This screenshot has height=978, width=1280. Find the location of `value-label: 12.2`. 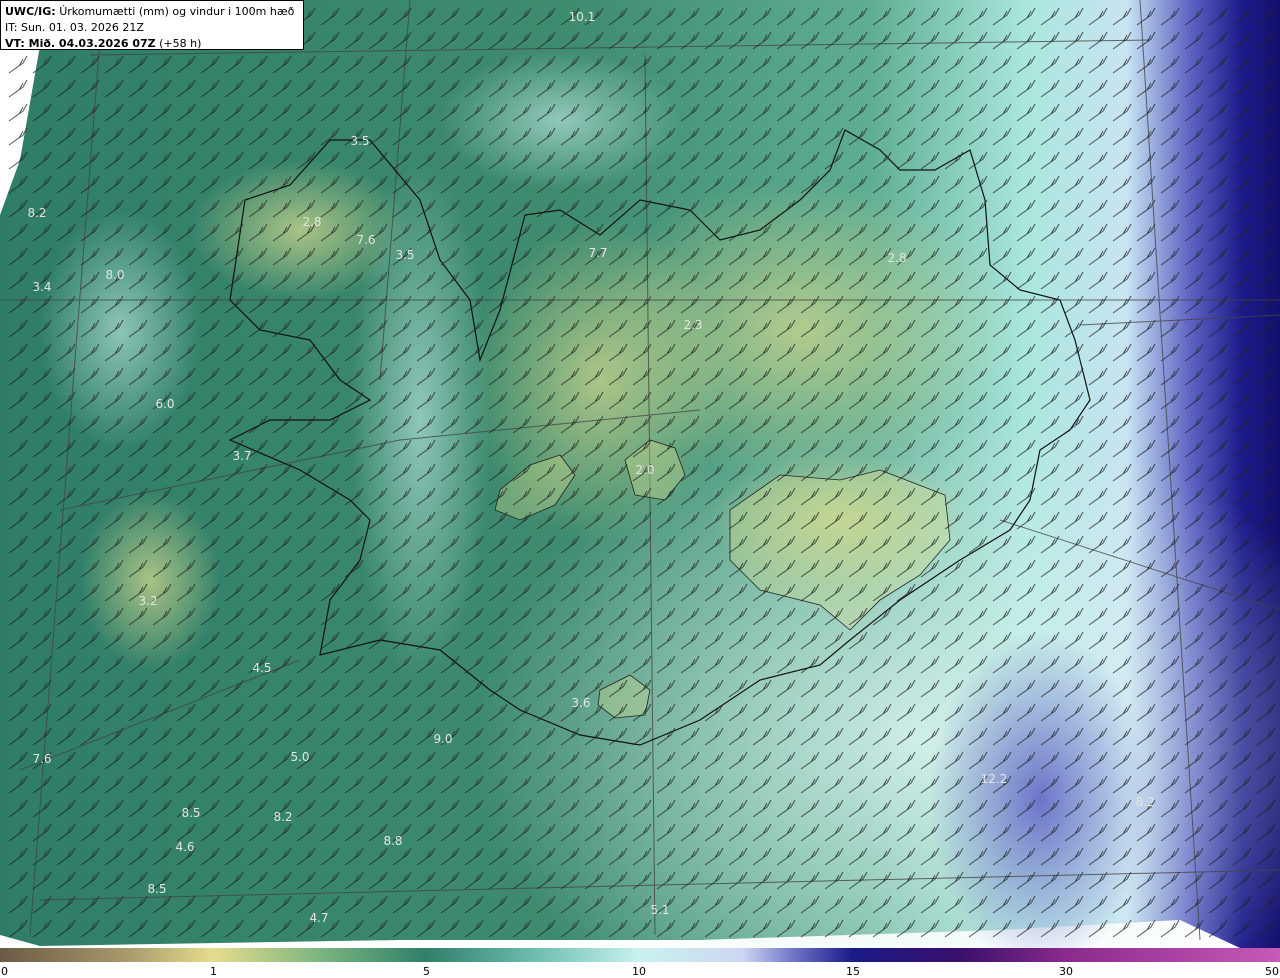

value-label: 12.2 is located at coordinates (994, 779).